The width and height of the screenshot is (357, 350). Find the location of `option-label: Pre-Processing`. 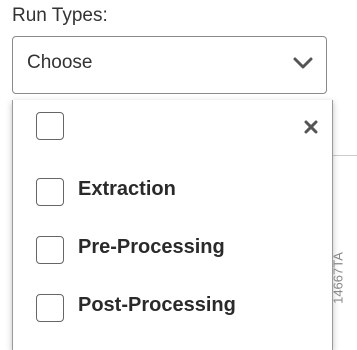

option-label: Pre-Processing is located at coordinates (151, 247).